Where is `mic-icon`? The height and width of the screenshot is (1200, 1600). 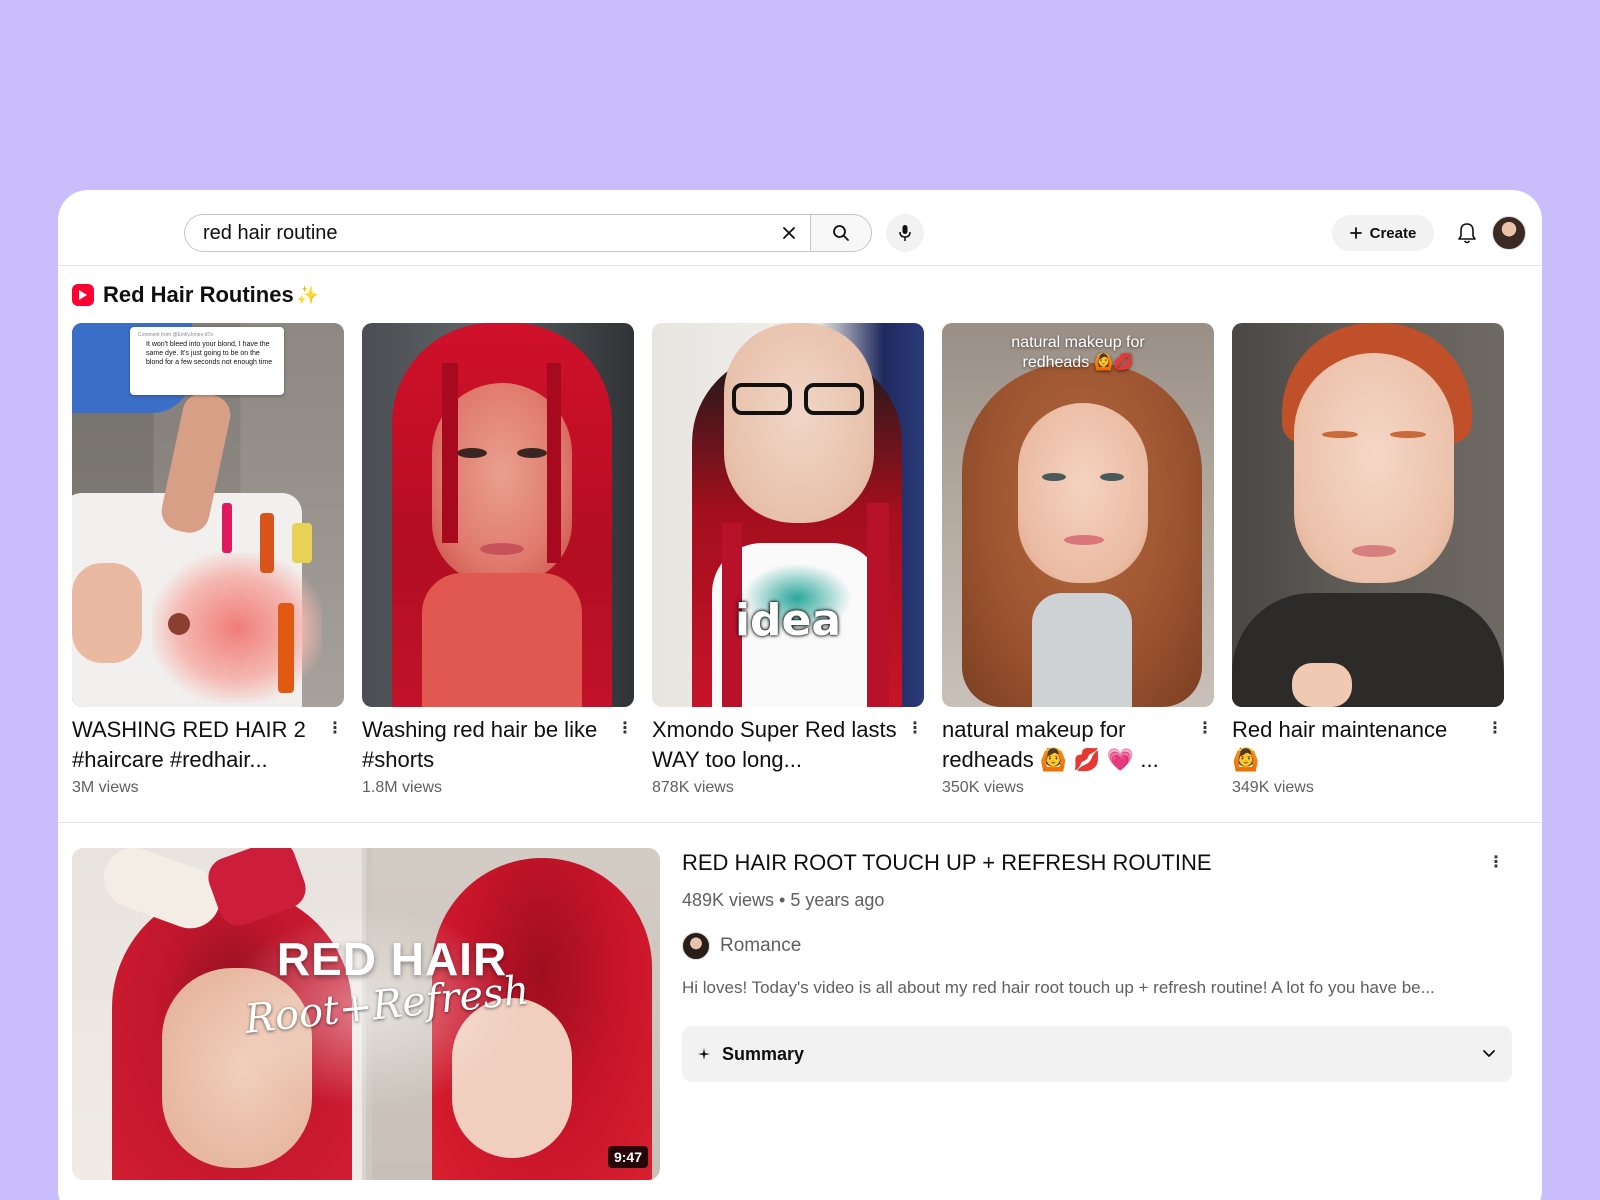 mic-icon is located at coordinates (905, 233).